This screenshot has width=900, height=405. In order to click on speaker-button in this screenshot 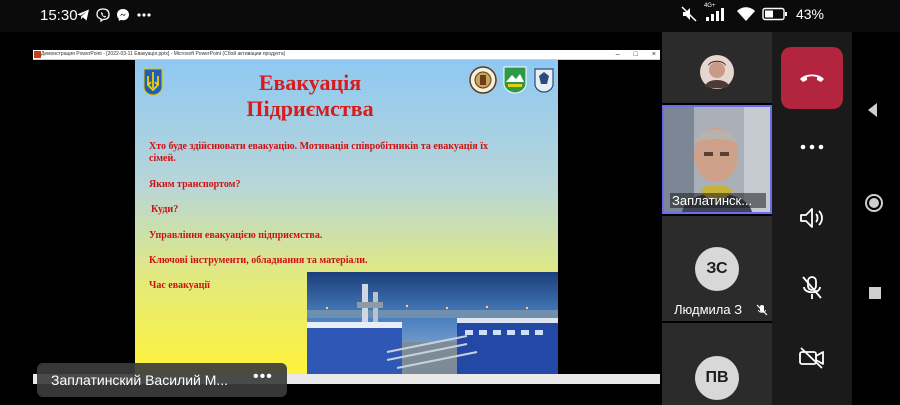, I will do `click(812, 218)`.